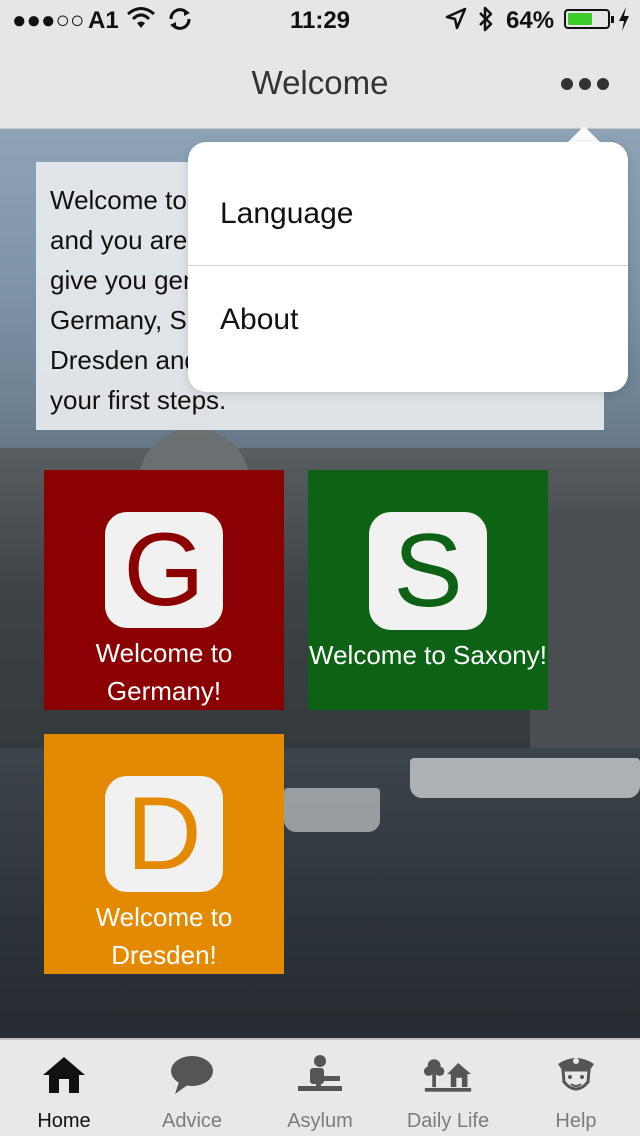 This screenshot has width=640, height=1136. I want to click on speech-bubble-icon, so click(192, 1075).